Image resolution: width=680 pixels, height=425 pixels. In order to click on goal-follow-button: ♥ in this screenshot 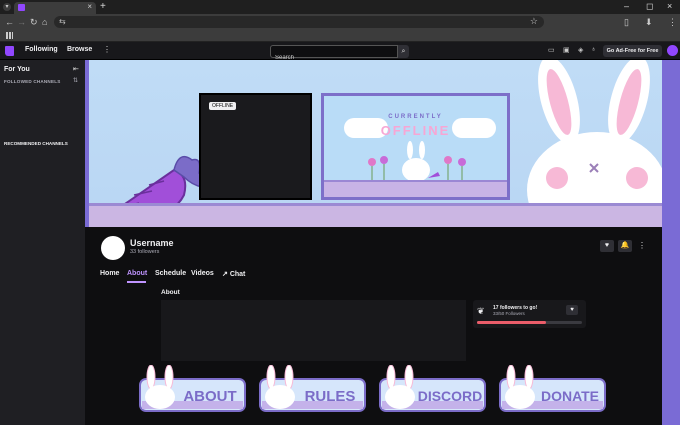, I will do `click(572, 310)`.